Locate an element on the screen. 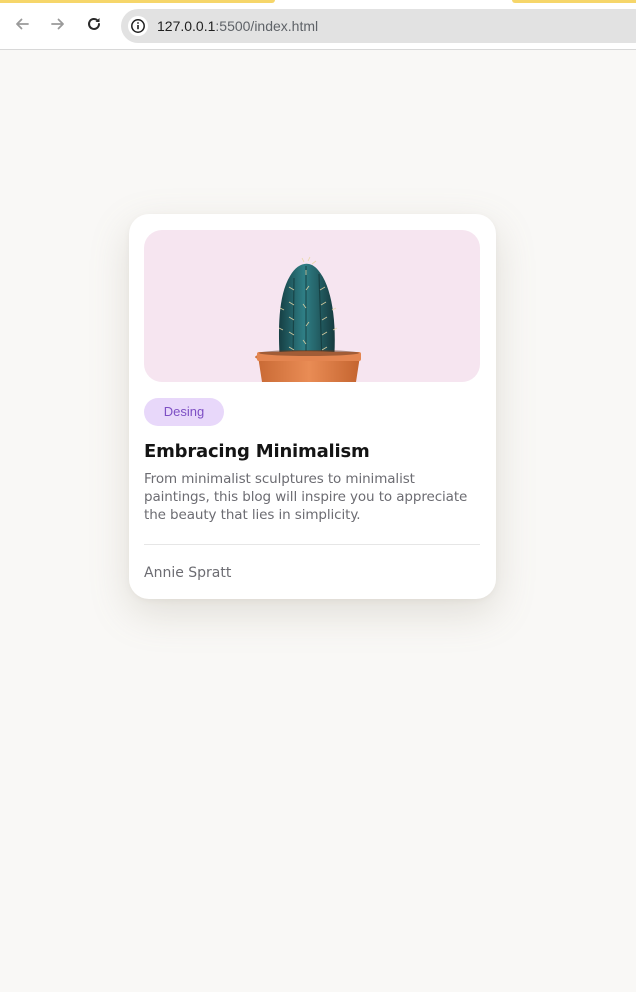 The width and height of the screenshot is (636, 992). tab-accent-left is located at coordinates (137, 1).